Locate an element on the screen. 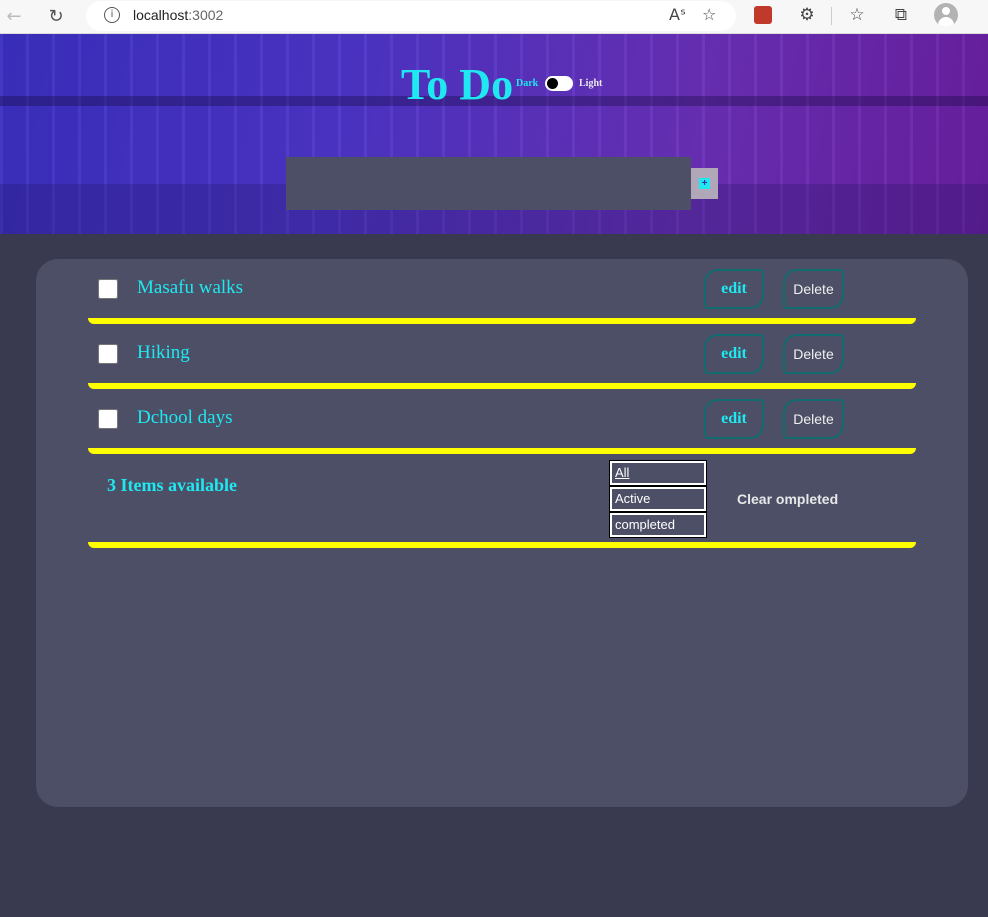 Image resolution: width=988 pixels, height=917 pixels. favorites-icon: ☆ is located at coordinates (857, 15).